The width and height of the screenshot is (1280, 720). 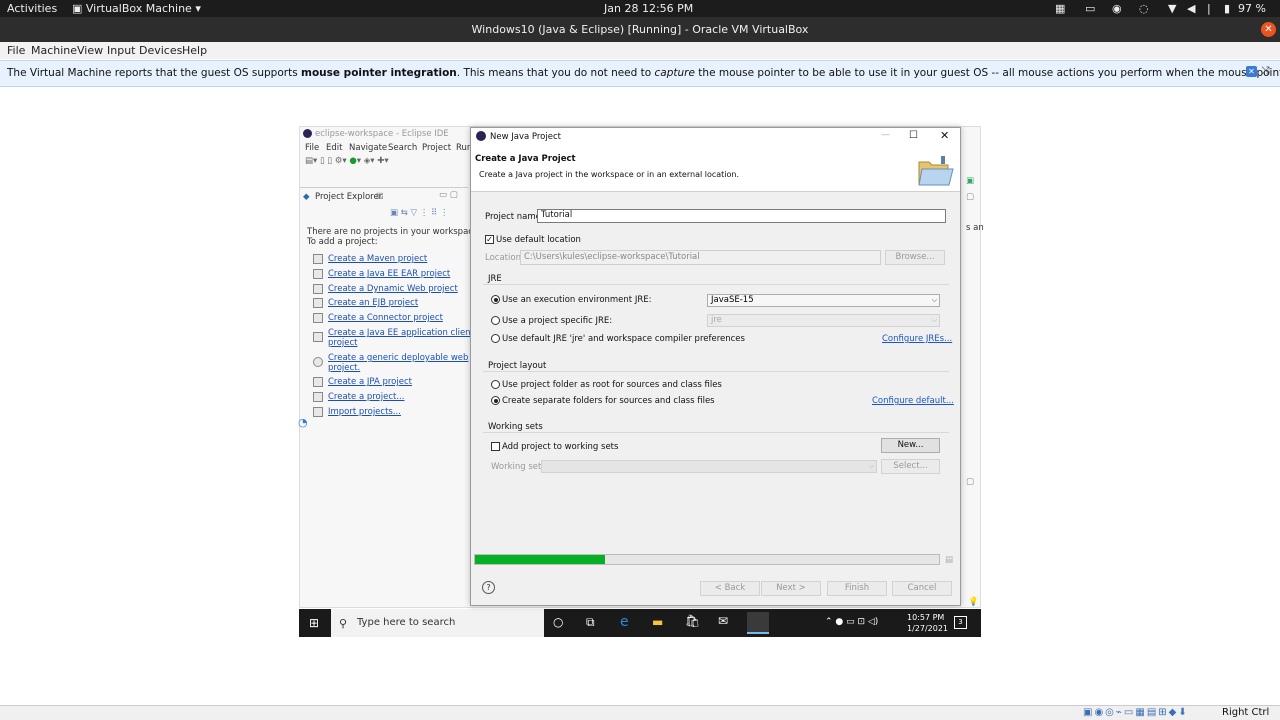 I want to click on taskbar-date: 1/27/2021, so click(x=927, y=628).